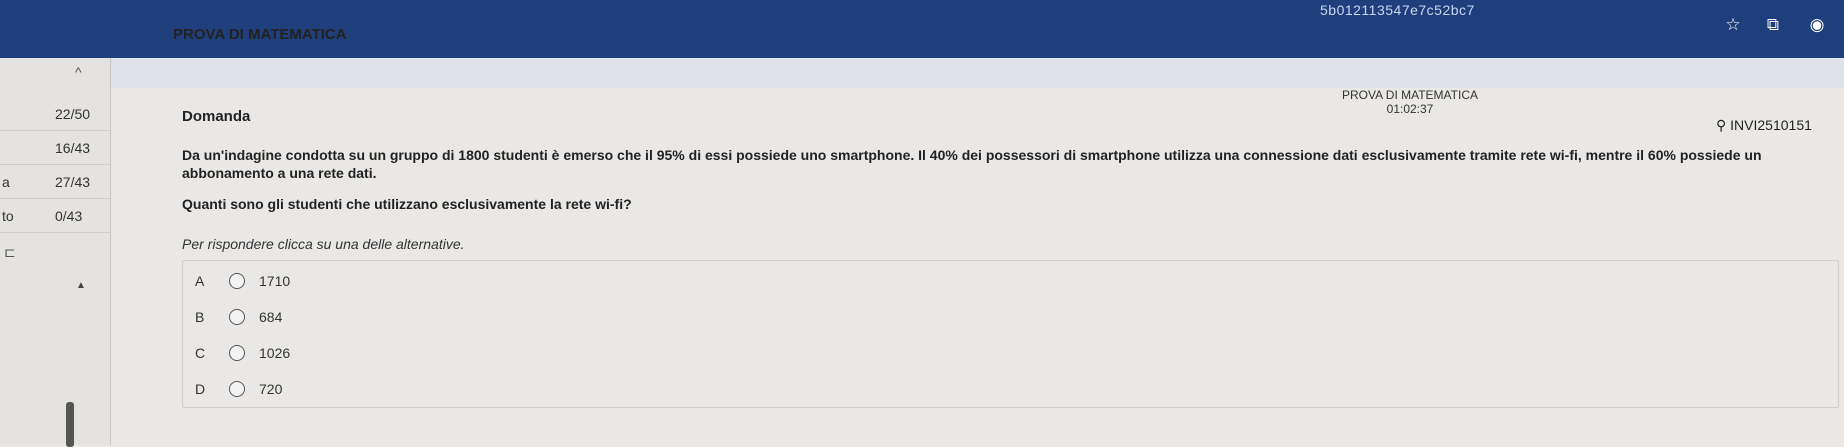 This screenshot has height=447, width=1844. What do you see at coordinates (216, 116) in the screenshot?
I see `question-heading: Domanda` at bounding box center [216, 116].